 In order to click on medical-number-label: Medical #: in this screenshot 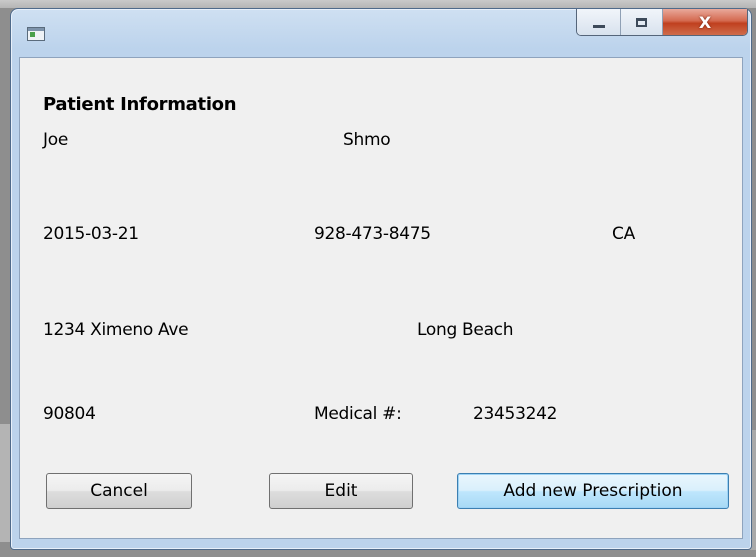, I will do `click(358, 414)`.